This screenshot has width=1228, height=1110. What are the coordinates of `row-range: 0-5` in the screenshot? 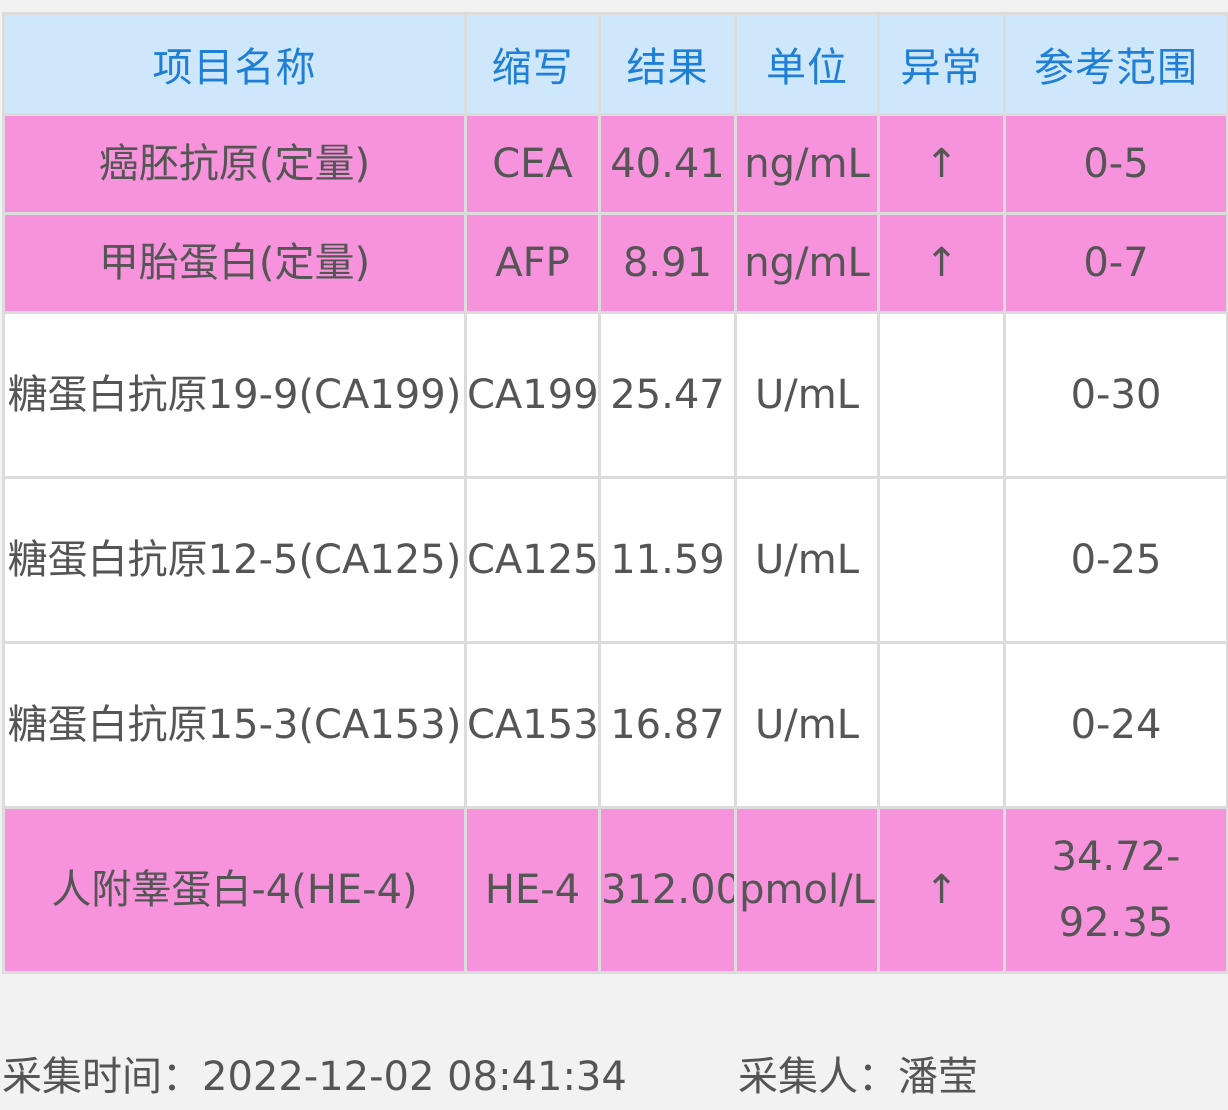 It's located at (1115, 164).